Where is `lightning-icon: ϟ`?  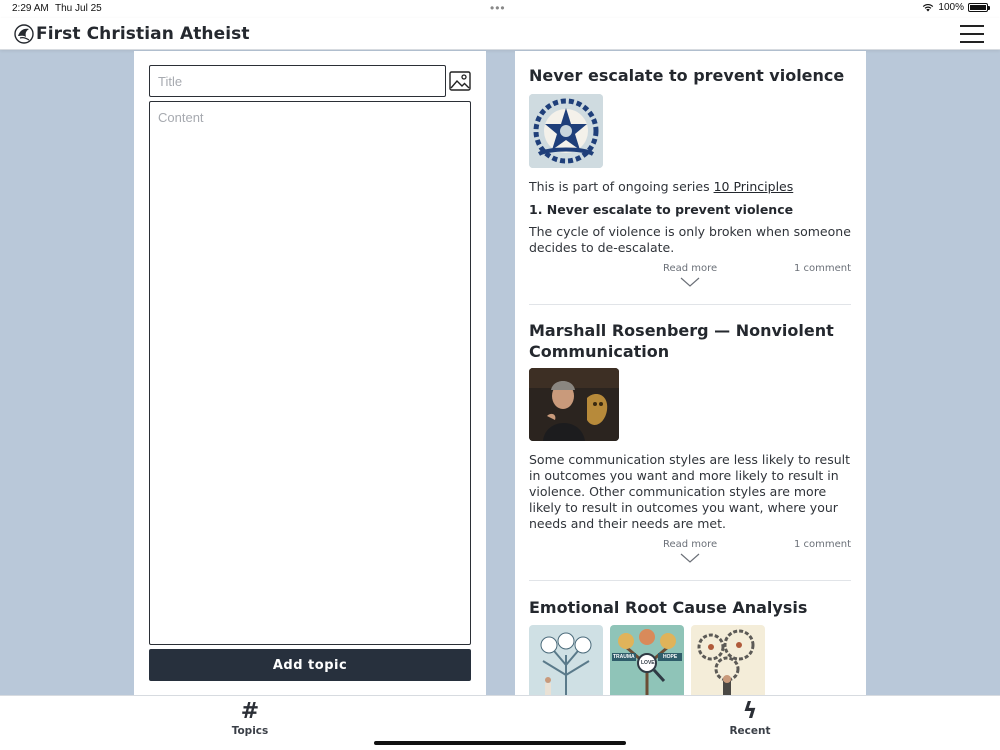 lightning-icon: ϟ is located at coordinates (750, 711).